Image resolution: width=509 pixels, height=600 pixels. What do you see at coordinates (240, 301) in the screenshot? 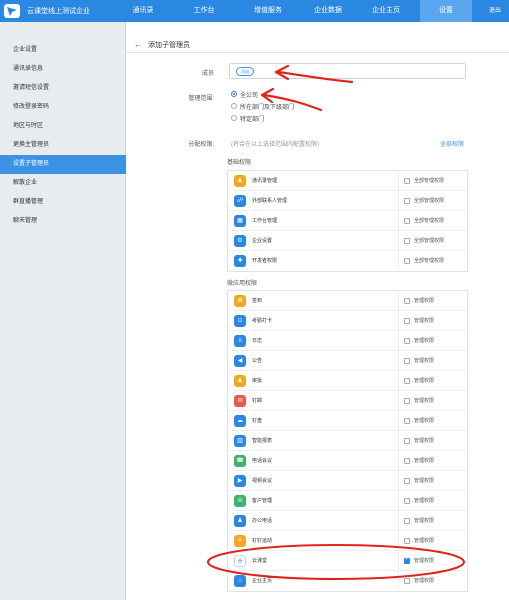
I see `checkin-icon: ✿` at bounding box center [240, 301].